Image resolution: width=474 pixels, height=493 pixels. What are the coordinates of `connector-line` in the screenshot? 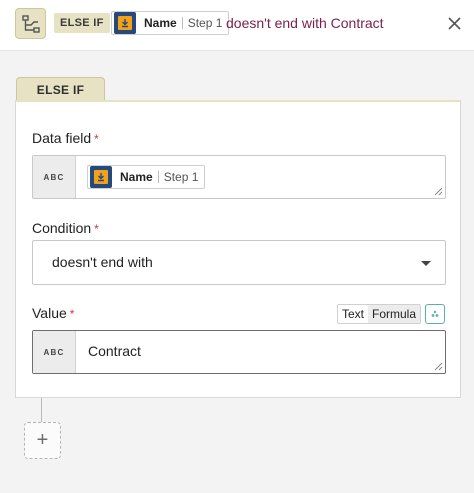 It's located at (41, 410).